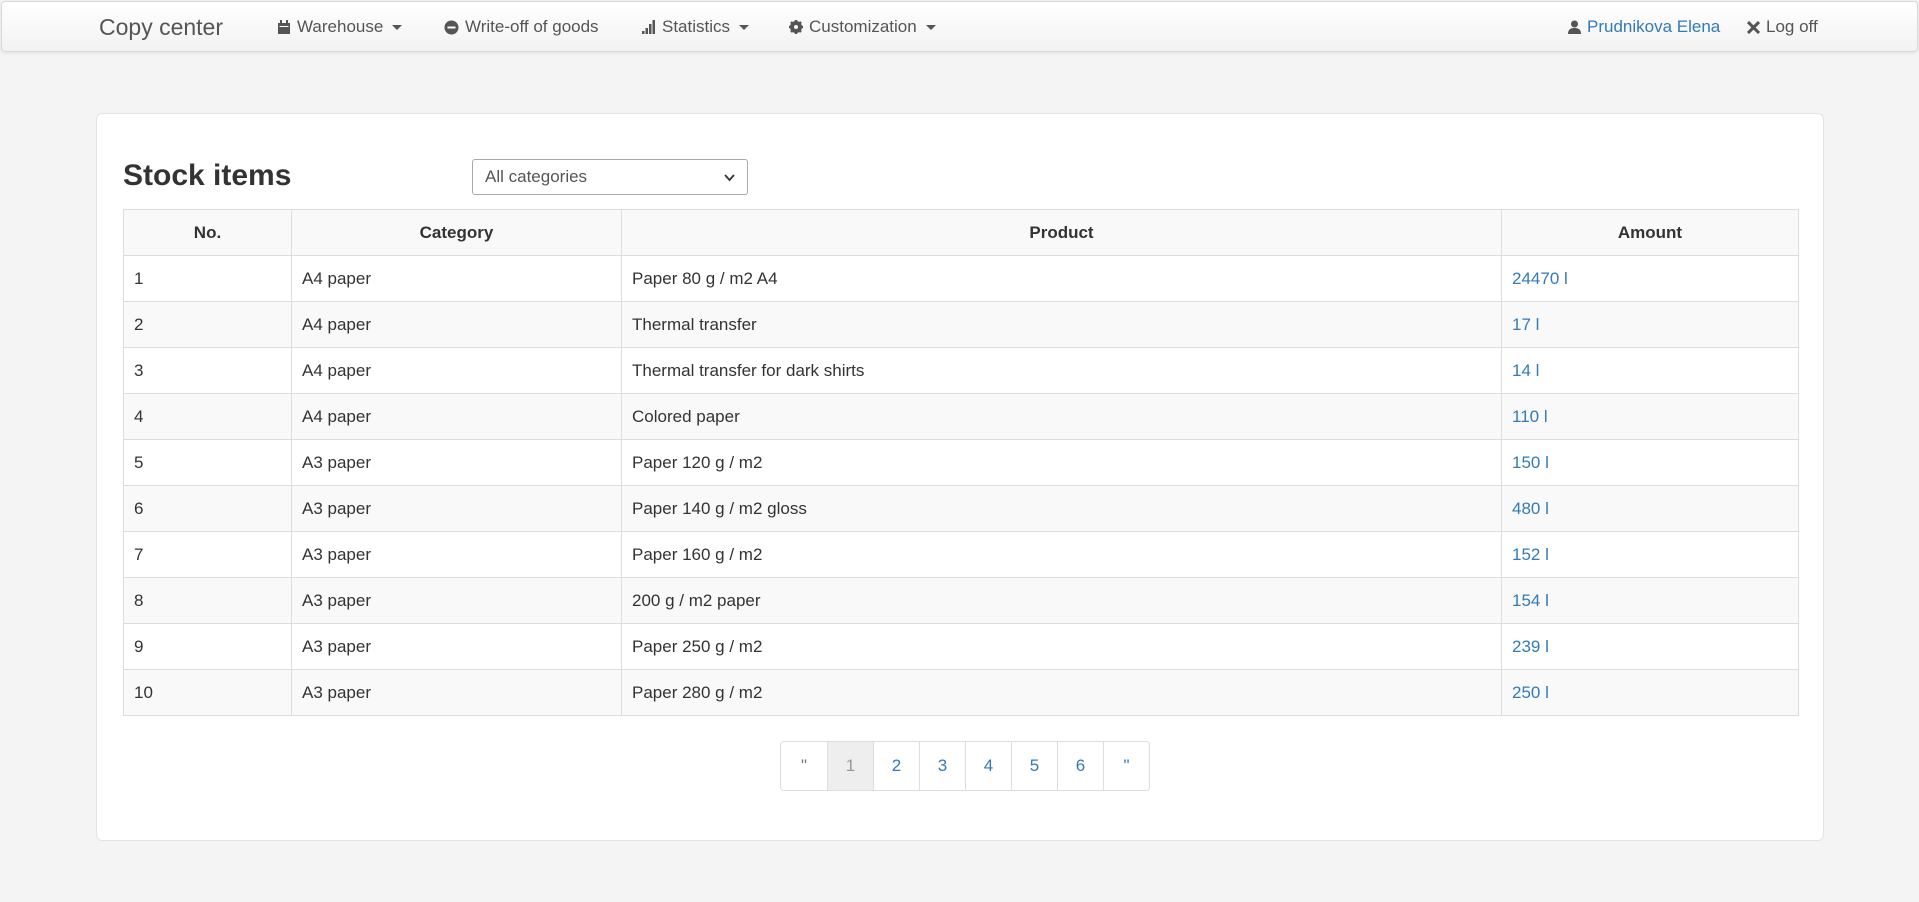 This screenshot has height=902, width=1919. I want to click on cell-no: 5, so click(207, 462).